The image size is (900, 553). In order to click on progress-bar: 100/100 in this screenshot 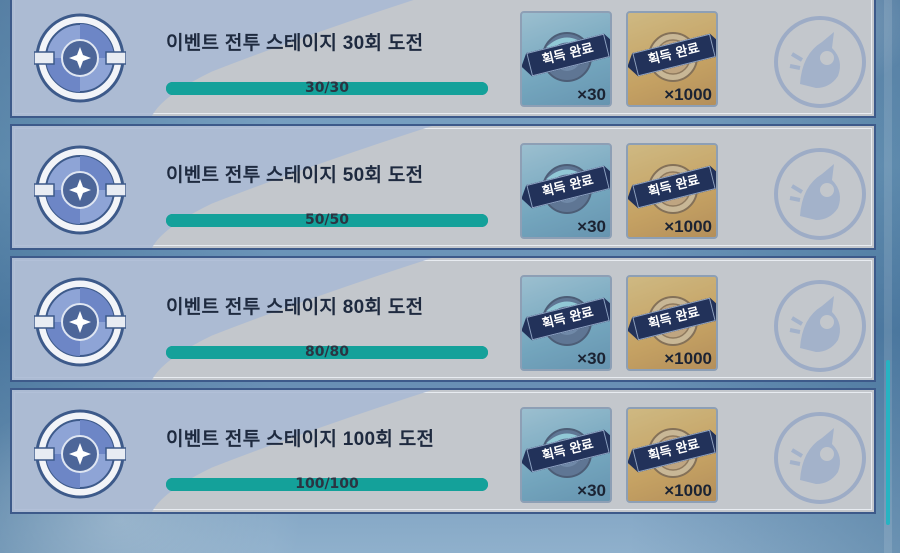, I will do `click(327, 484)`.